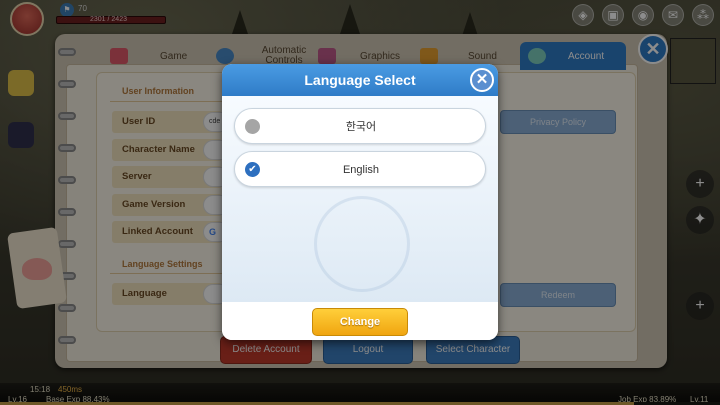 Image resolution: width=720 pixels, height=405 pixels. I want to click on modal-header: Language Select ✕, so click(360, 80).